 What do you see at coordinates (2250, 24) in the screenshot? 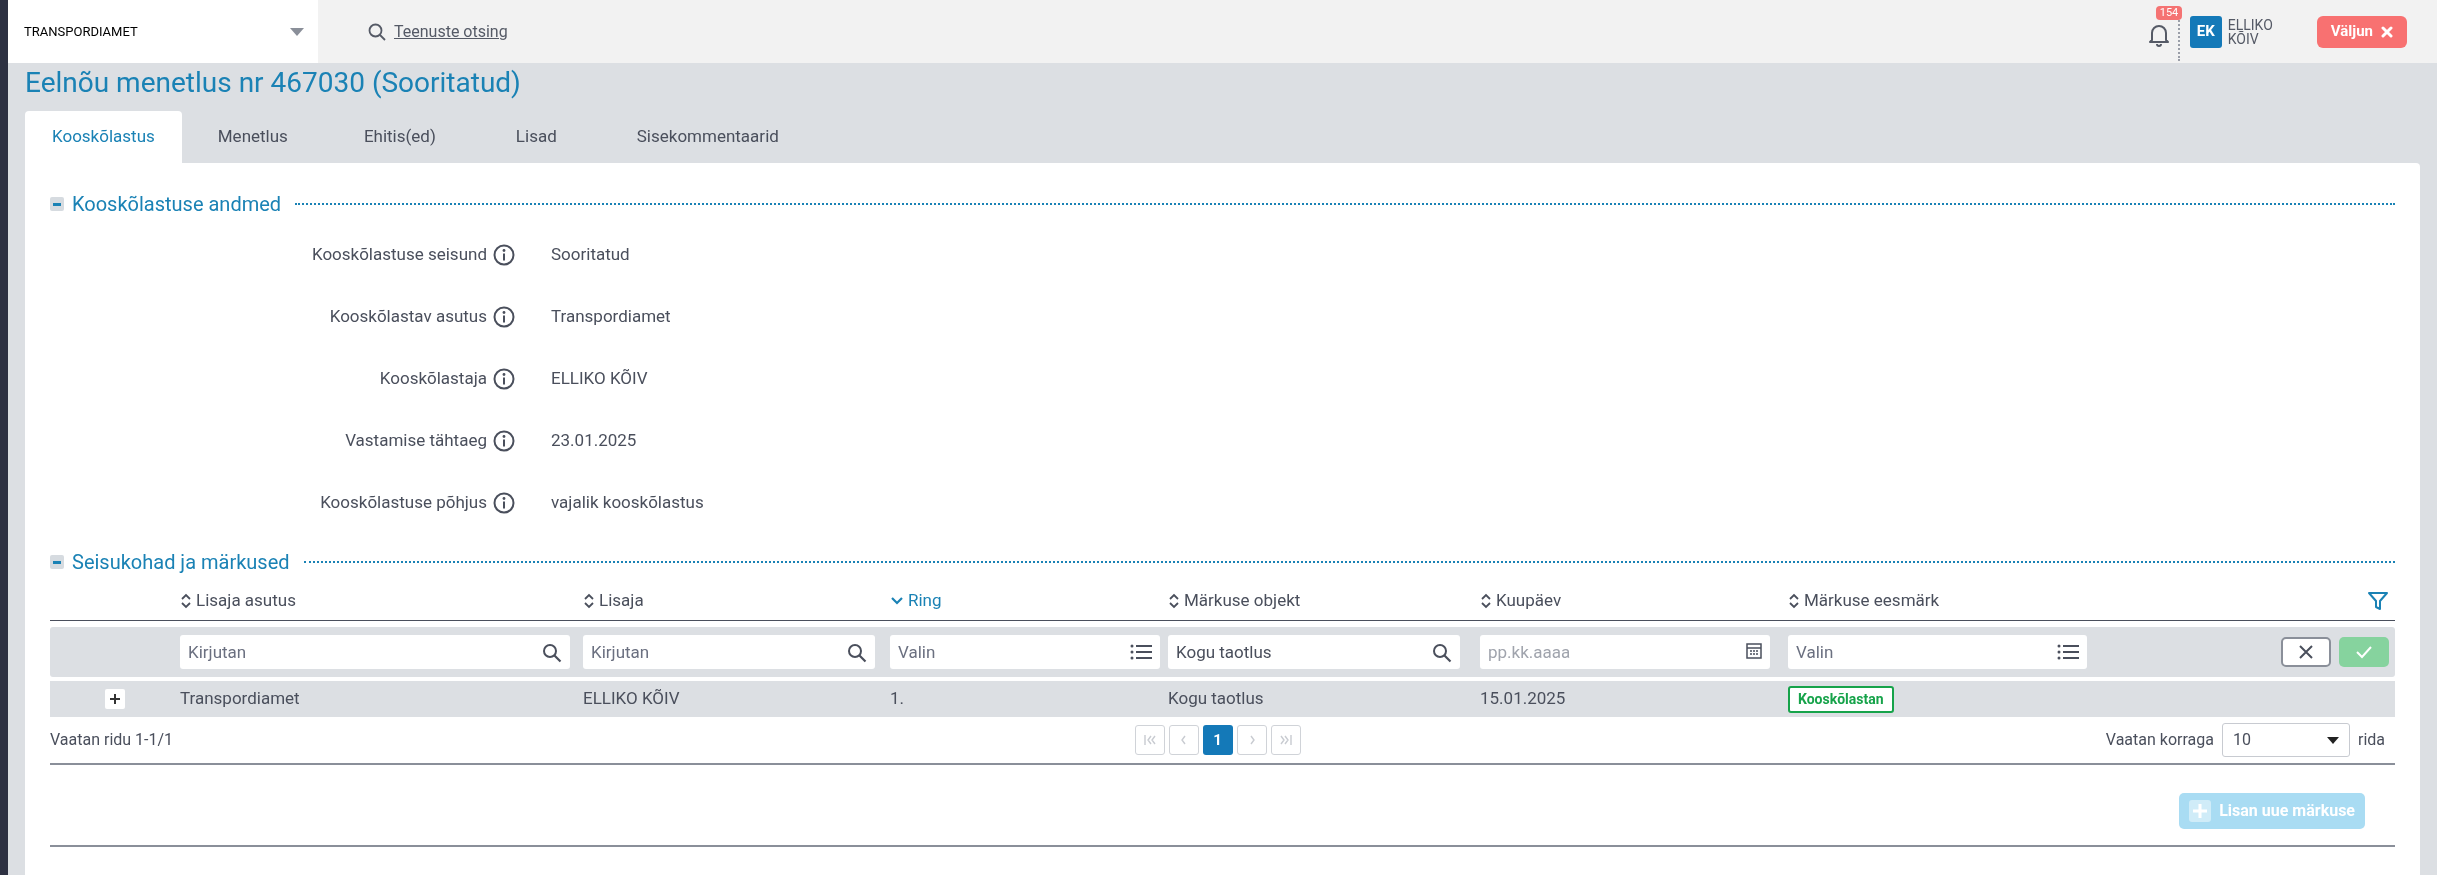
I see `user-first-name: ELLIKO` at bounding box center [2250, 24].